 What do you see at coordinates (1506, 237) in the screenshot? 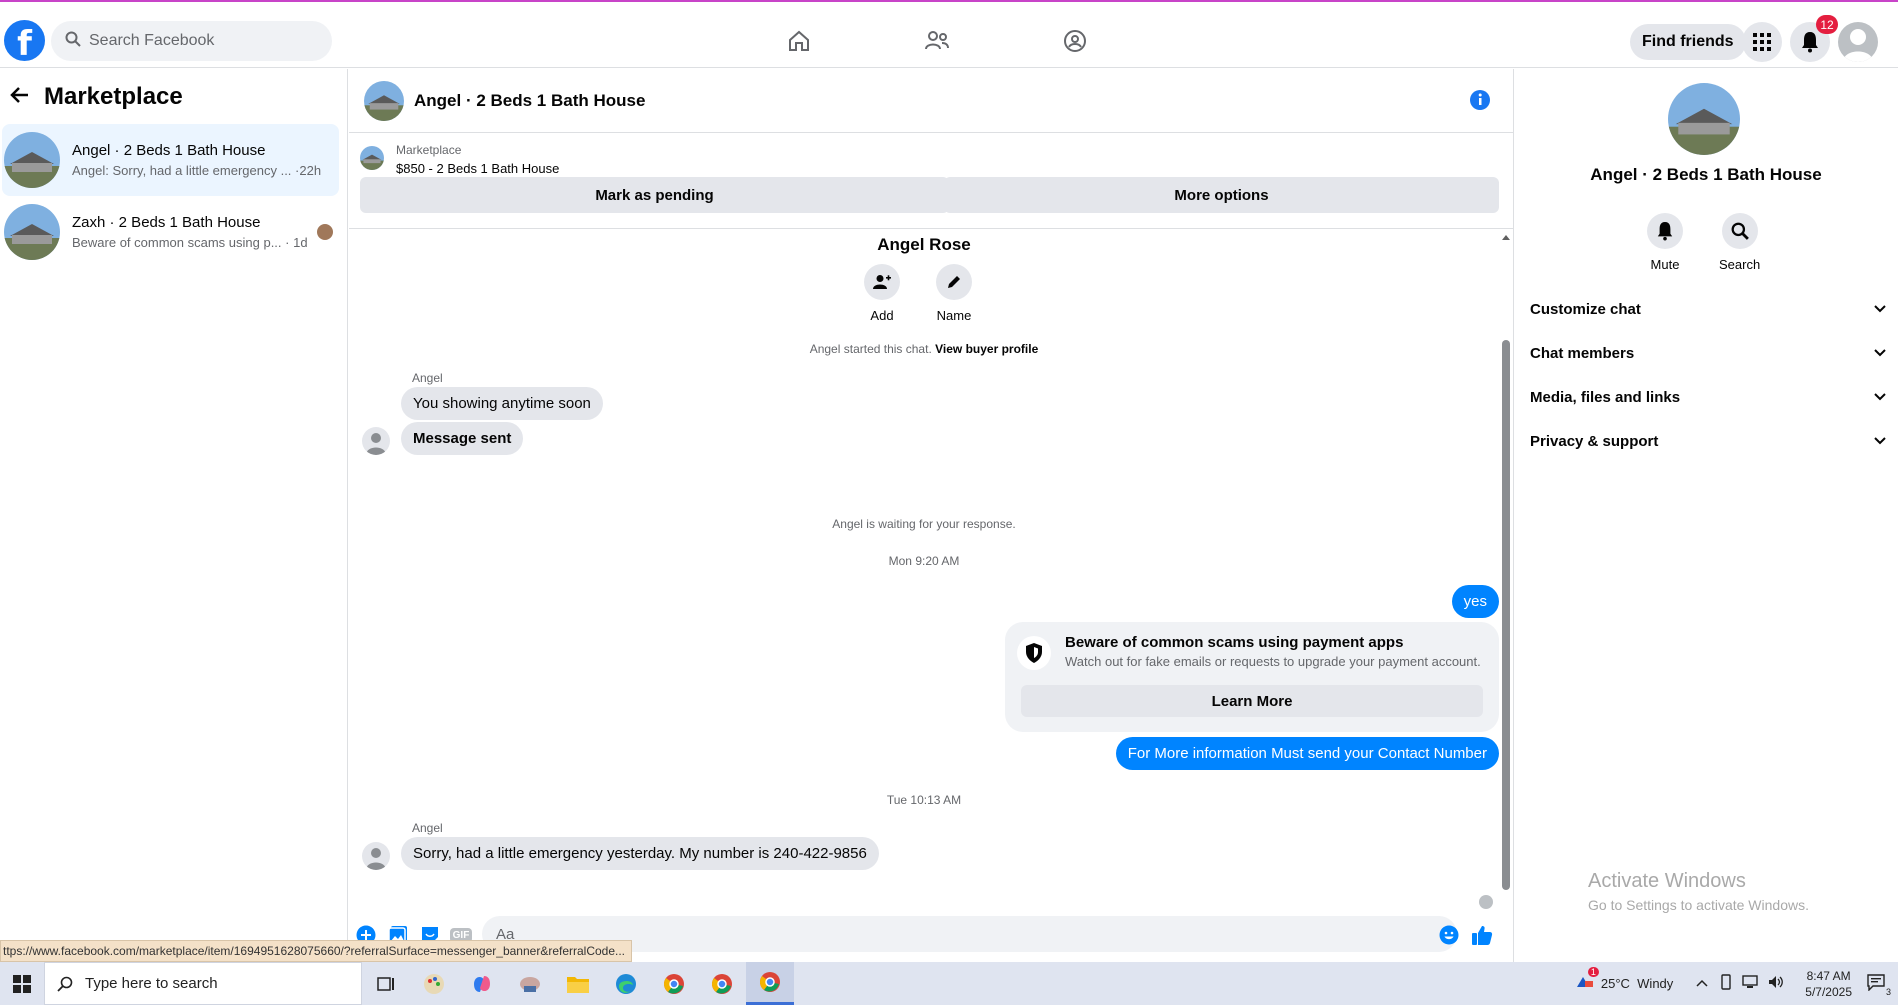
I see `scroll-up-icon` at bounding box center [1506, 237].